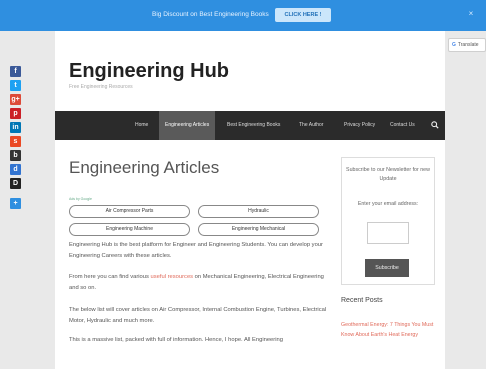  I want to click on share-divider, so click(15, 194).